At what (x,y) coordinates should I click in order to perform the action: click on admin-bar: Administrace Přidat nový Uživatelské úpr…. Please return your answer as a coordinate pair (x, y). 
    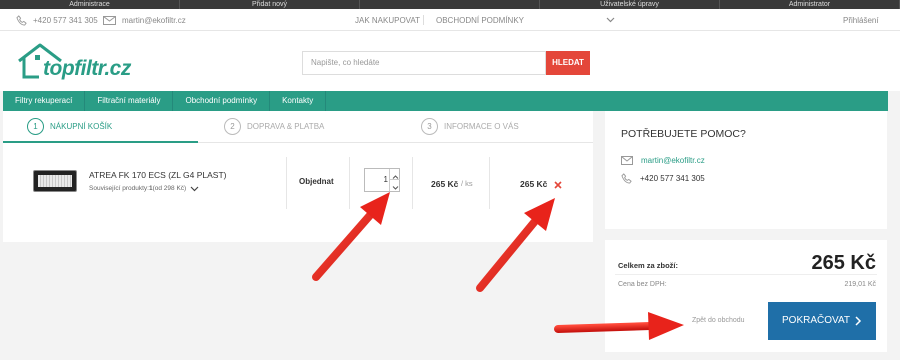
    Looking at the image, I should click on (450, 4).